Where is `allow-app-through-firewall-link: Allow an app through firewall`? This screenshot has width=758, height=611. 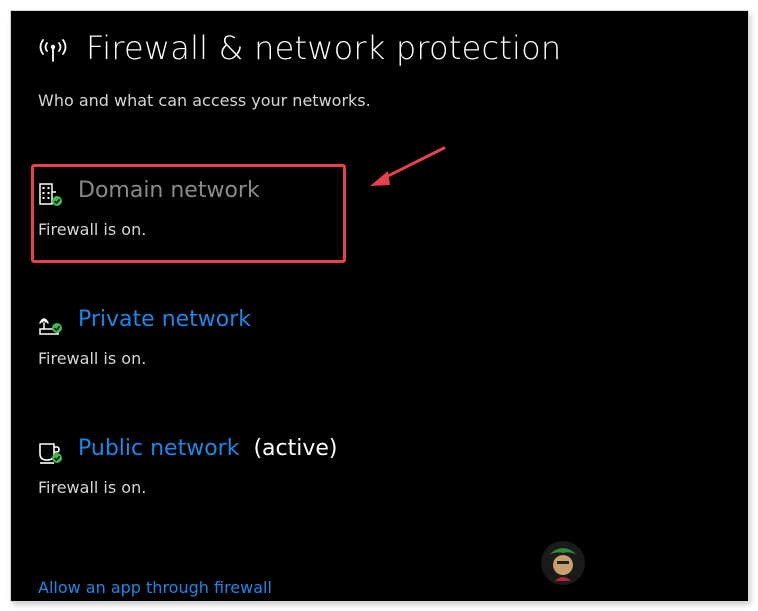
allow-app-through-firewall-link: Allow an app through firewall is located at coordinates (155, 587).